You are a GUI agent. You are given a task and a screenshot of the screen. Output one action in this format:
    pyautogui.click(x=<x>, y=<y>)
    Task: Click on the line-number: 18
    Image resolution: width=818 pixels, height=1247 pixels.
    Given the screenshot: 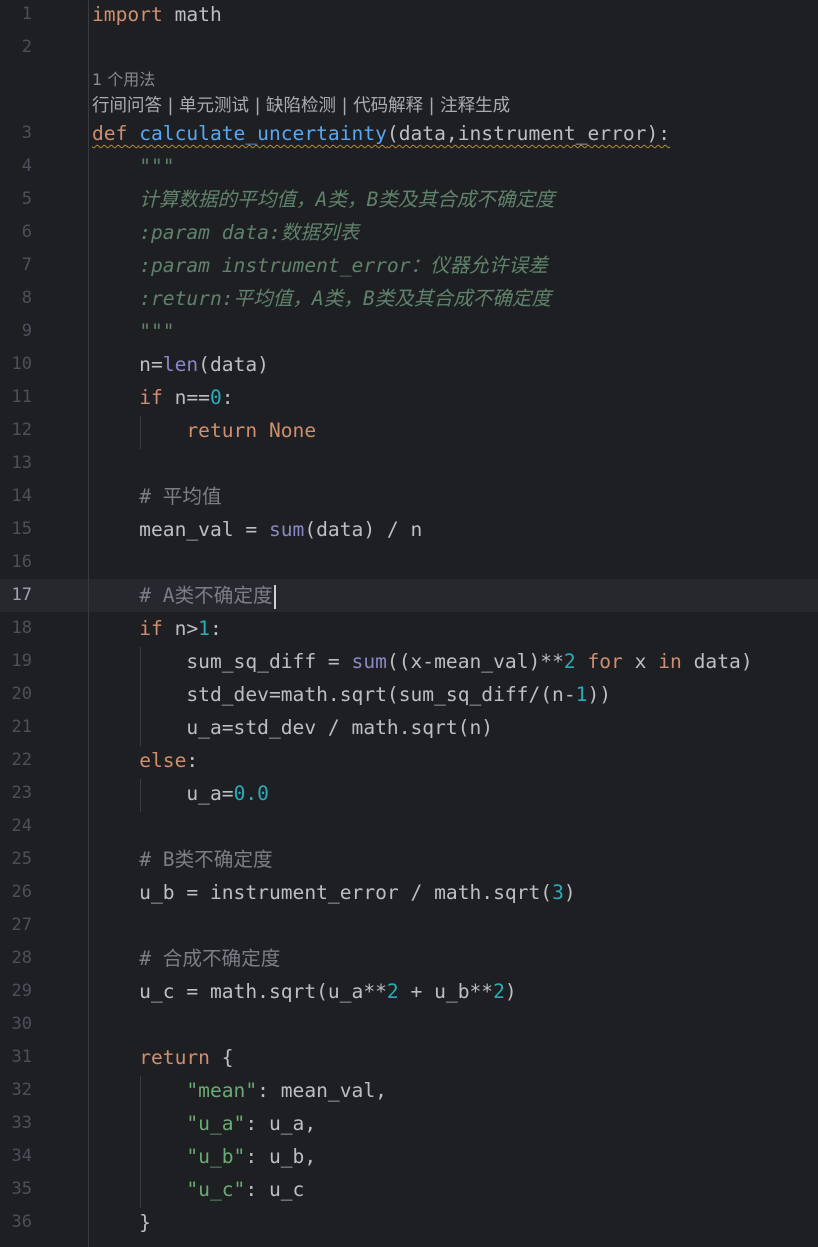 What is the action you would take?
    pyautogui.click(x=21, y=628)
    